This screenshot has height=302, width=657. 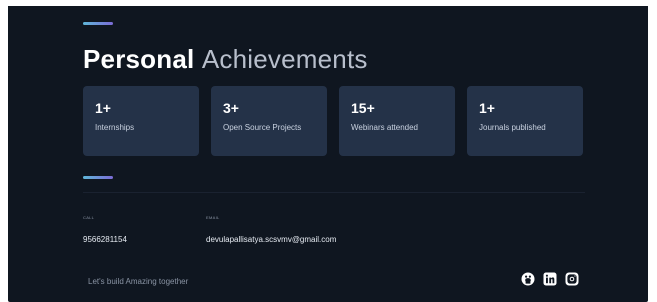 I want to click on achievement-card-internships: 1+ Internships, so click(x=141, y=121).